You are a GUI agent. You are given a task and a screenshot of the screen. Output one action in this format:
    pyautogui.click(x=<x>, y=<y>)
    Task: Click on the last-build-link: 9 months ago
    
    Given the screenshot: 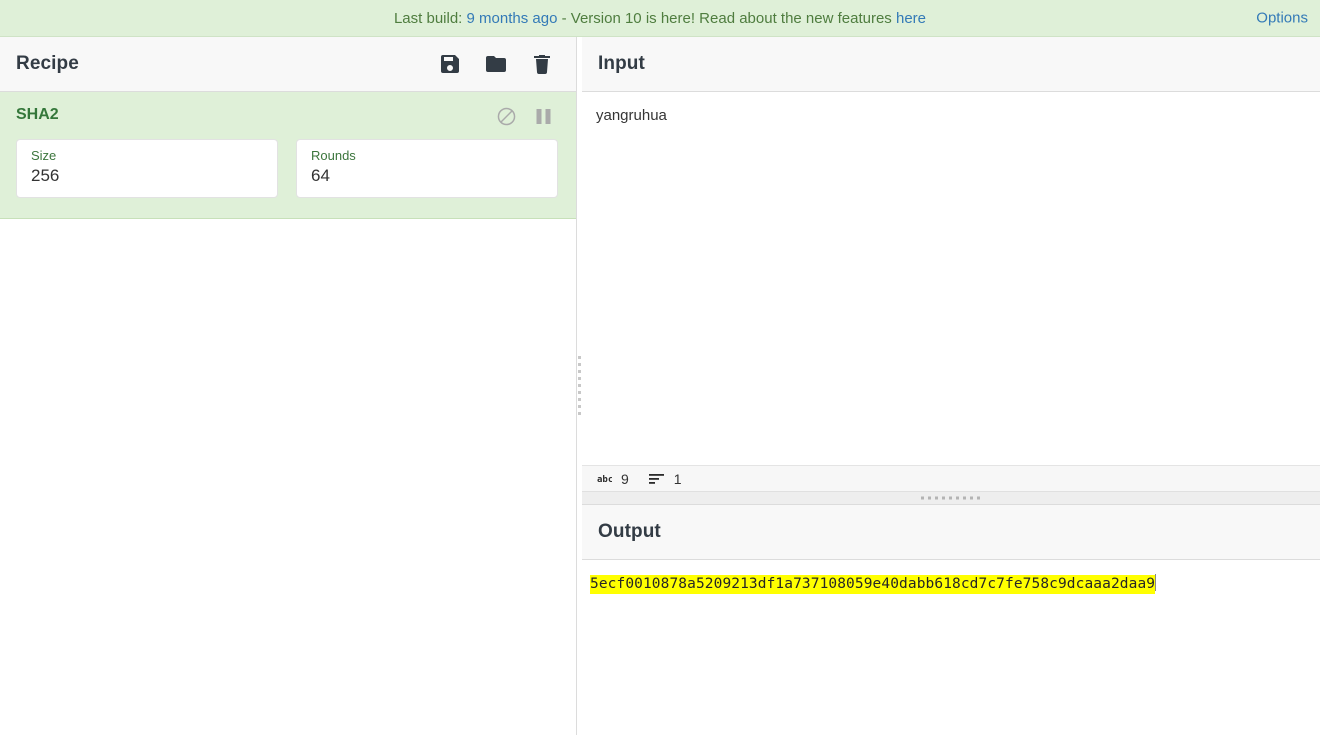 What is the action you would take?
    pyautogui.click(x=512, y=18)
    